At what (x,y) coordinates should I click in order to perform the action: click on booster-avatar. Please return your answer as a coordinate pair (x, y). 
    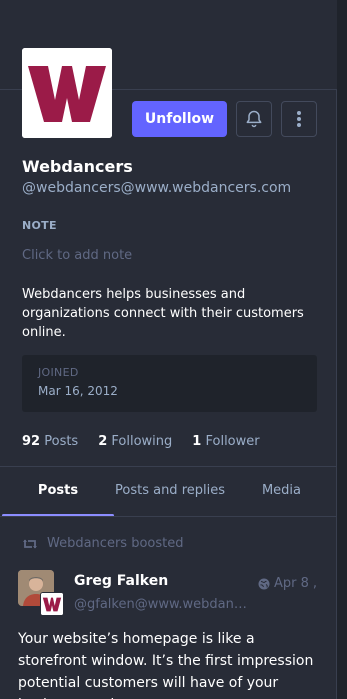
    Looking at the image, I should click on (52, 604).